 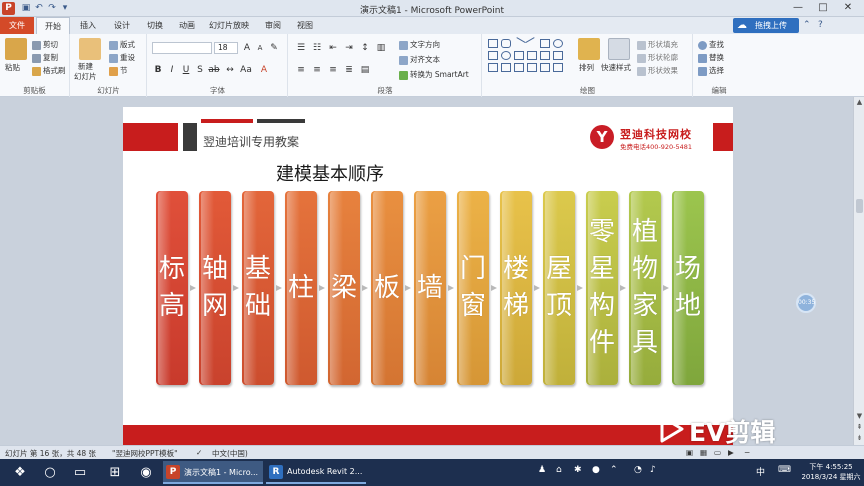 What do you see at coordinates (246, 70) in the screenshot?
I see `change-case-icon: Aa` at bounding box center [246, 70].